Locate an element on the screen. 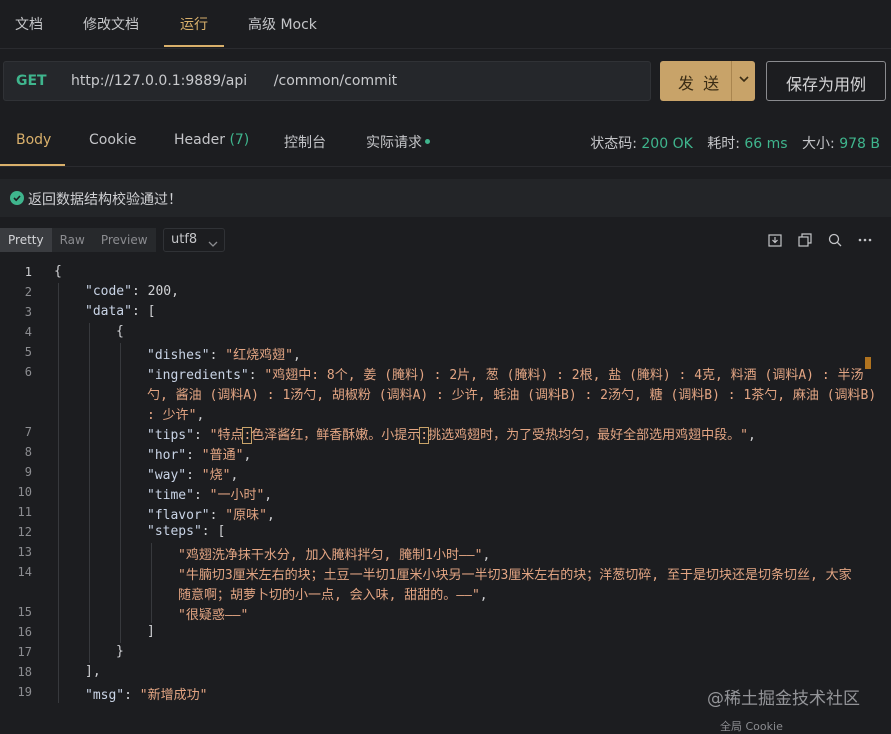 The height and width of the screenshot is (734, 891). status-dot-icon is located at coordinates (427, 141).